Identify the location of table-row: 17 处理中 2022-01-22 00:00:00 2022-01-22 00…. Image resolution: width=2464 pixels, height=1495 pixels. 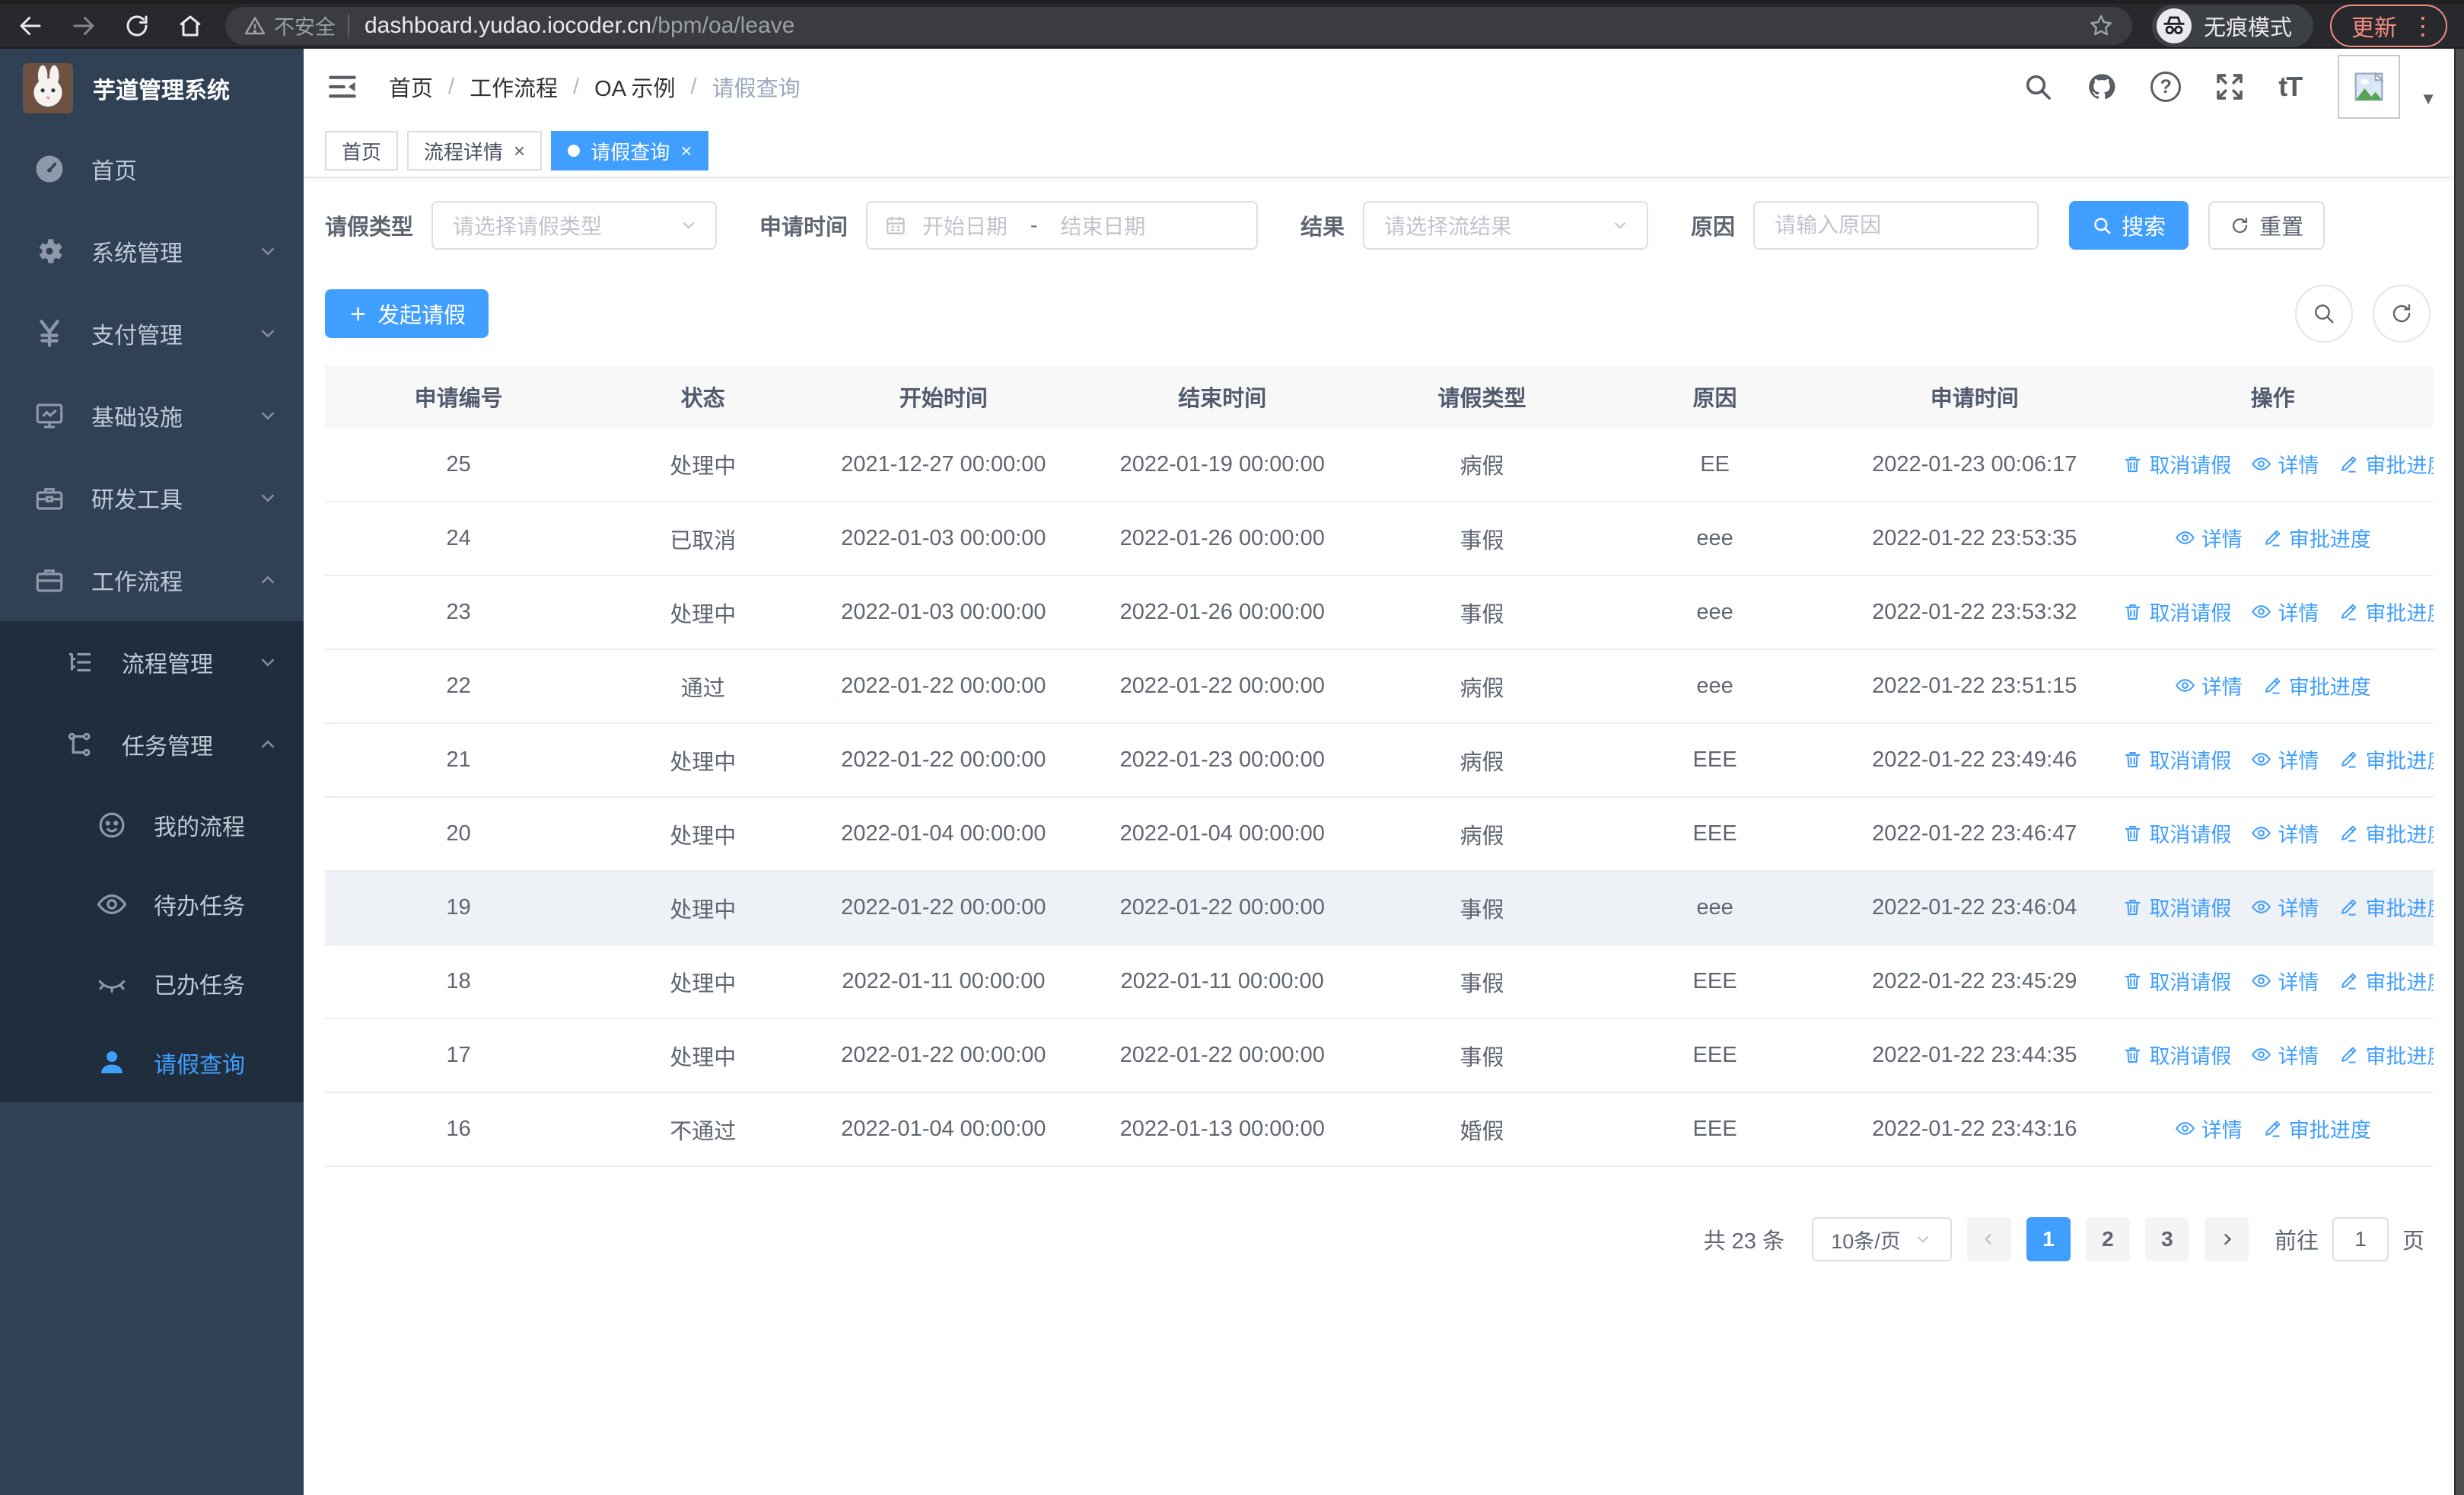
(1379, 1055).